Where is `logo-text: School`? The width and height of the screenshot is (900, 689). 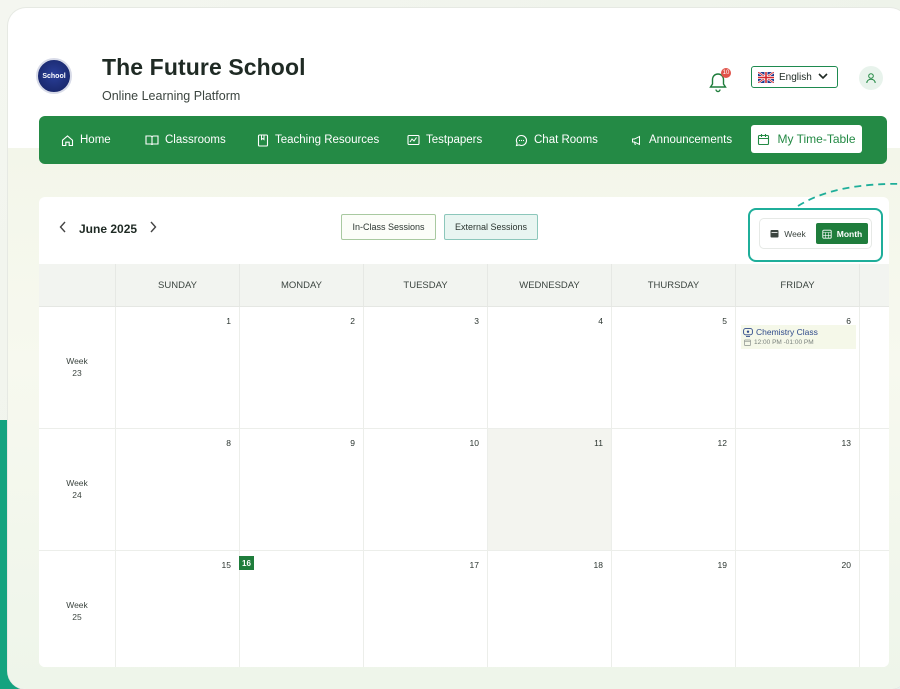
logo-text: School is located at coordinates (54, 76).